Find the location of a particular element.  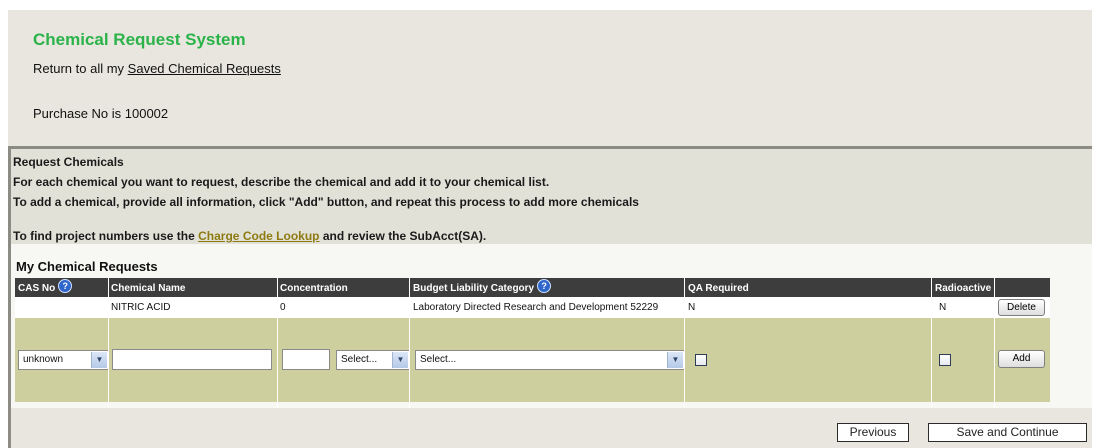

return-prefix: Return to all my is located at coordinates (79, 68).